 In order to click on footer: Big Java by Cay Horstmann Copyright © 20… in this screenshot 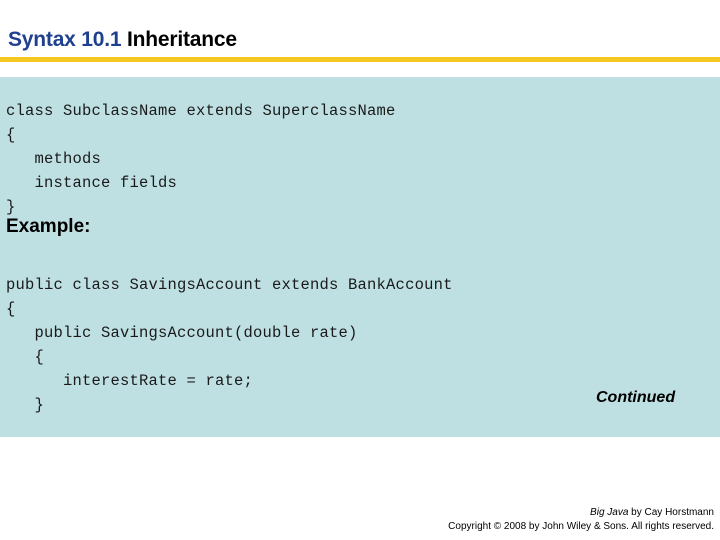, I will do `click(581, 520)`.